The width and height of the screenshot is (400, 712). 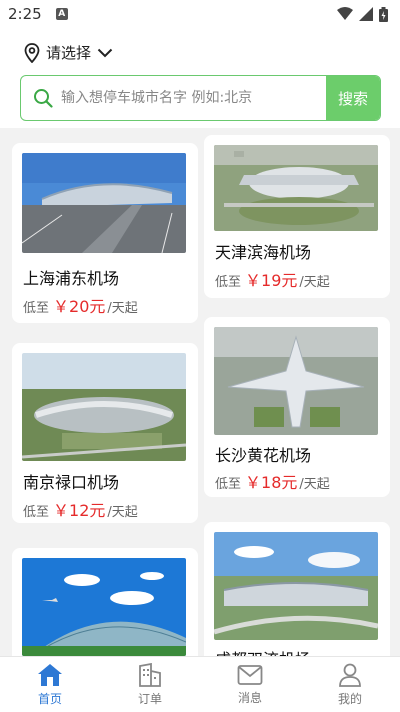 What do you see at coordinates (345, 13) in the screenshot?
I see `wifi-icon` at bounding box center [345, 13].